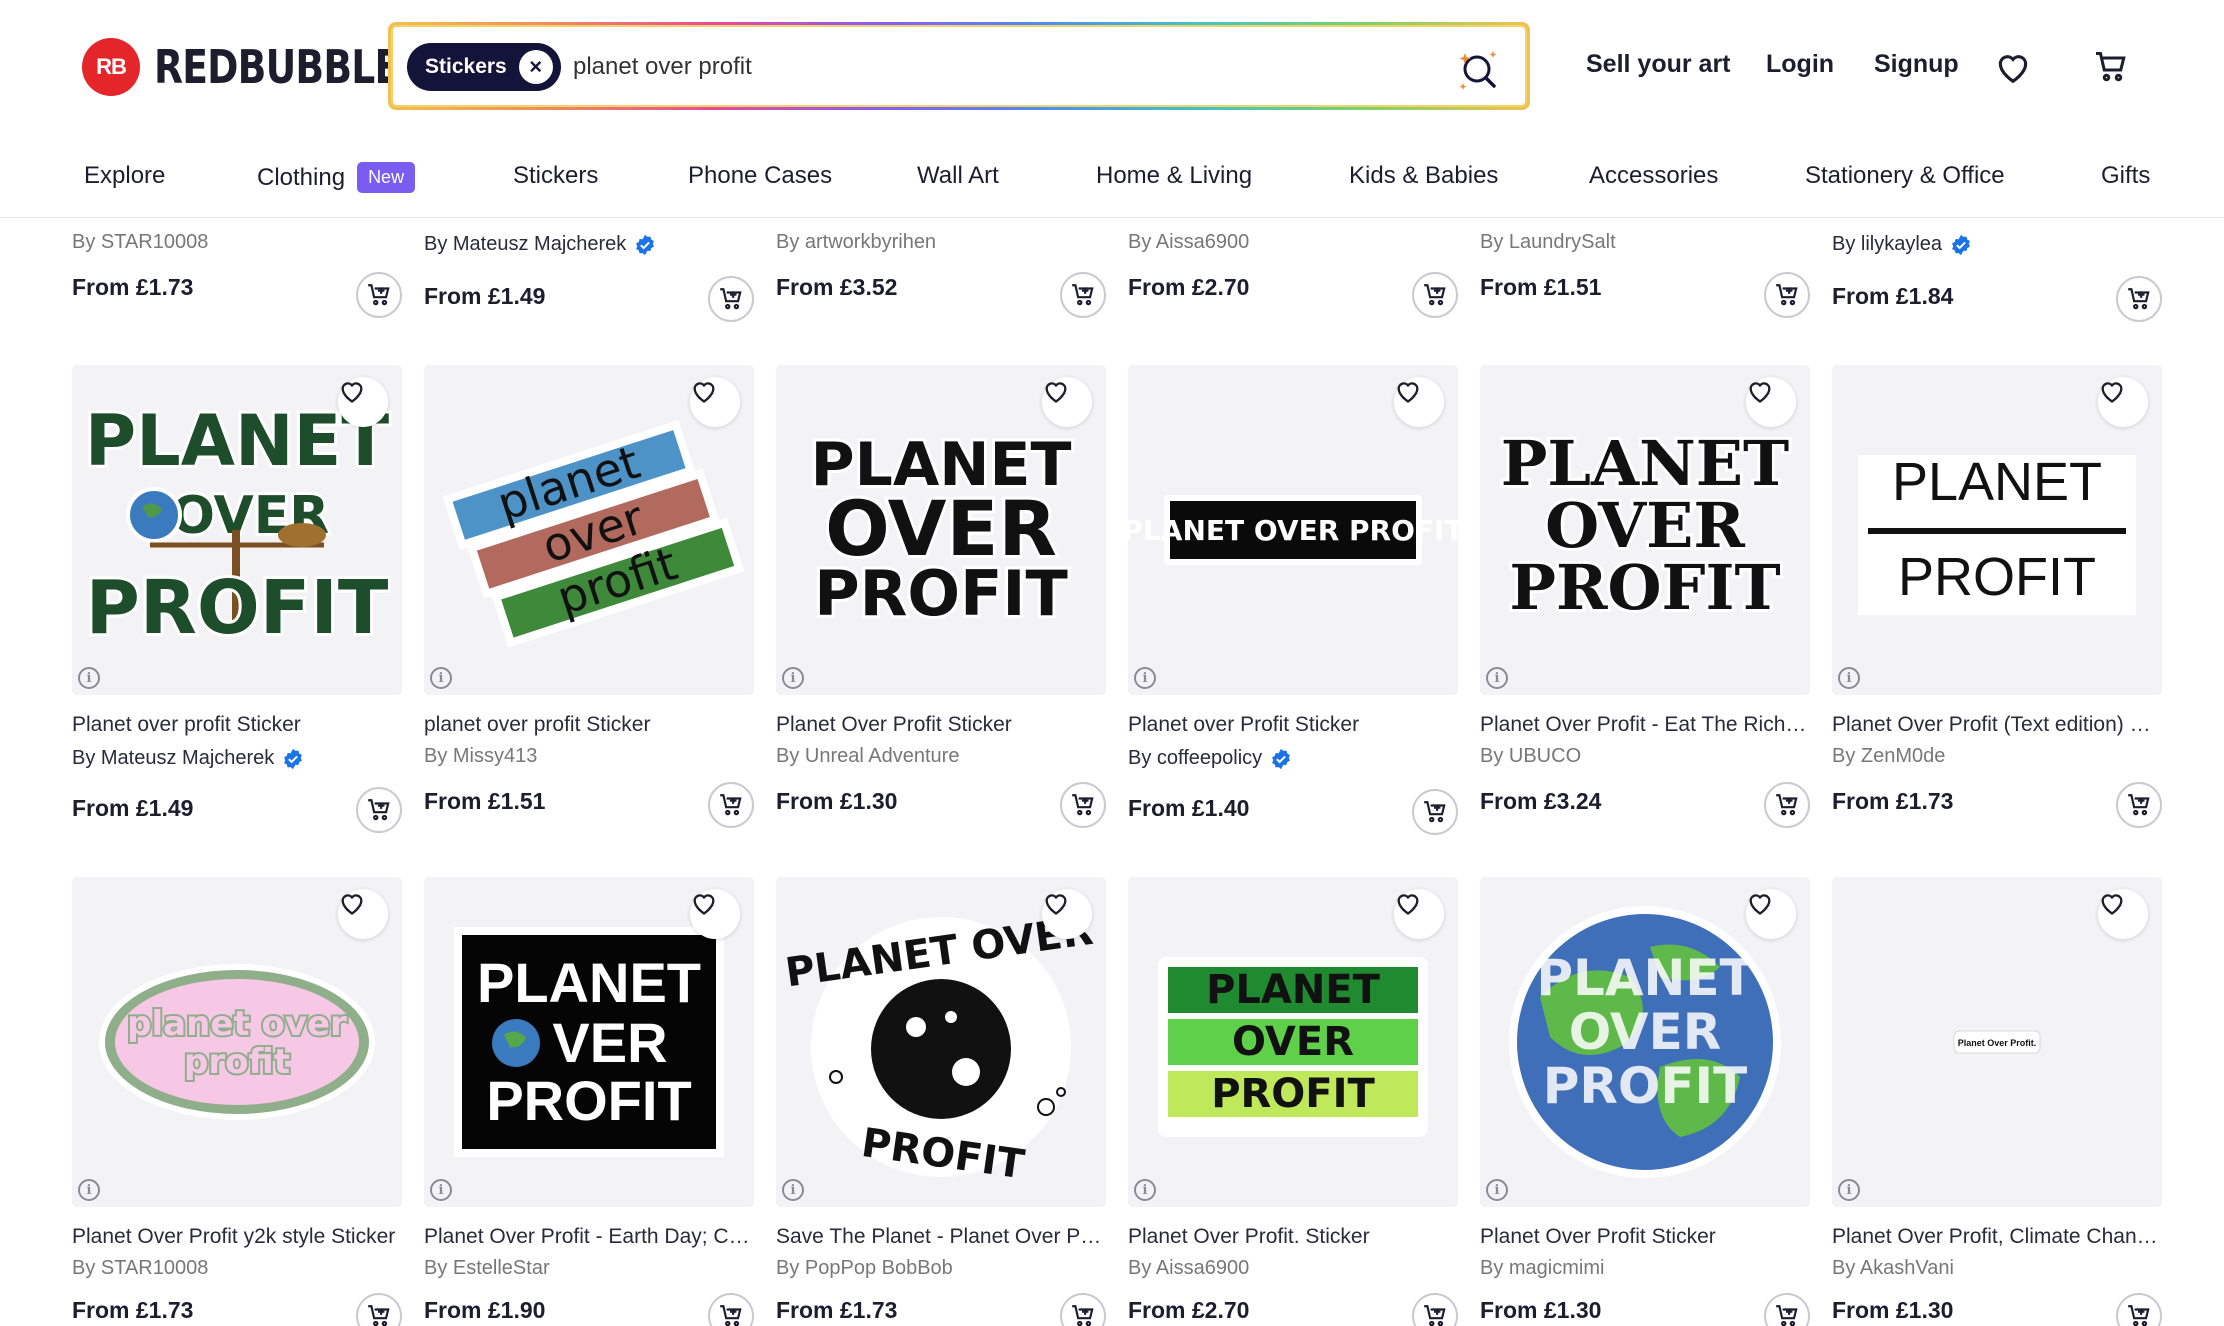  Describe the element at coordinates (1293, 1237) in the screenshot. I see `product-title: Planet Over Profit. Sticker` at that location.